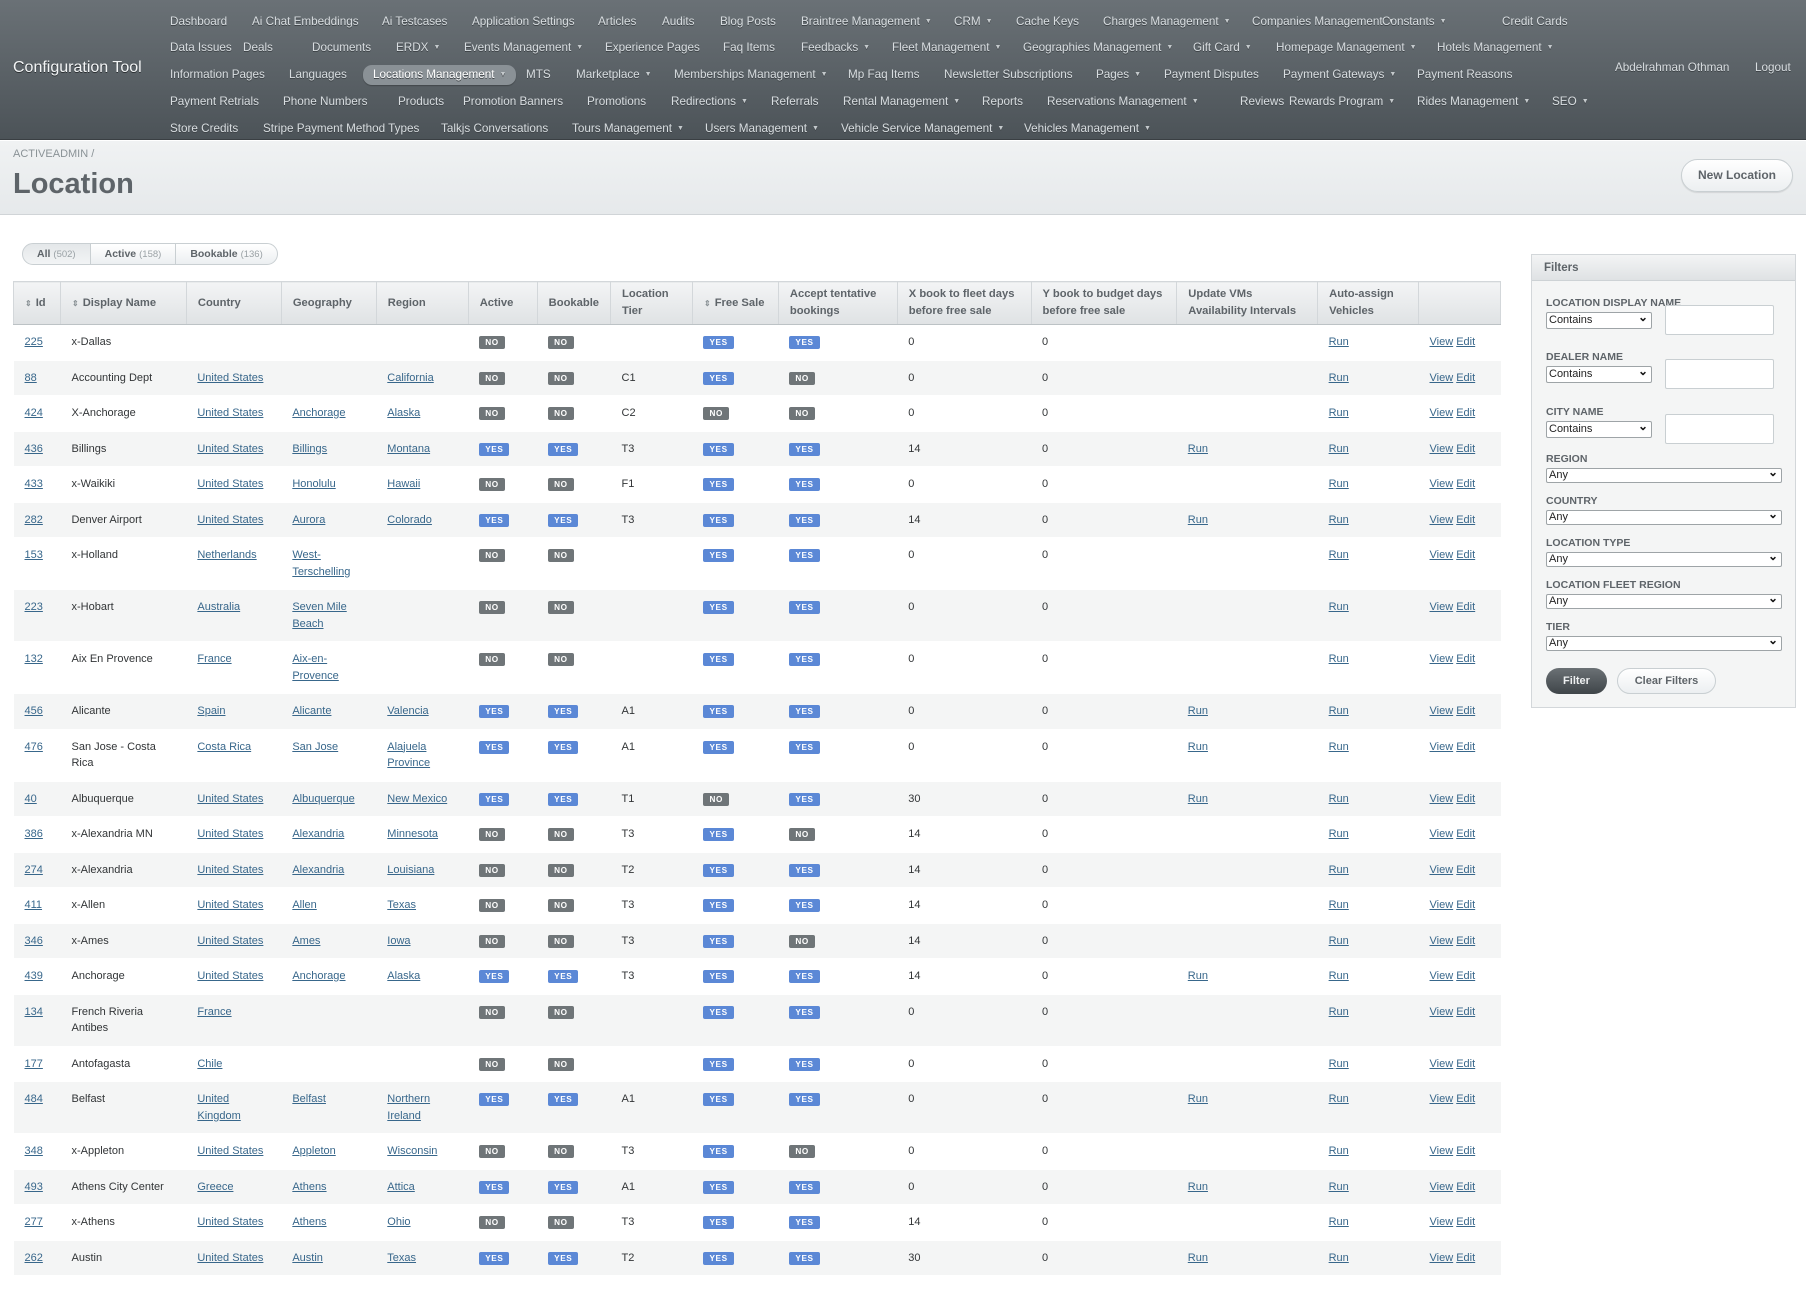  I want to click on country-link: Australia, so click(218, 607).